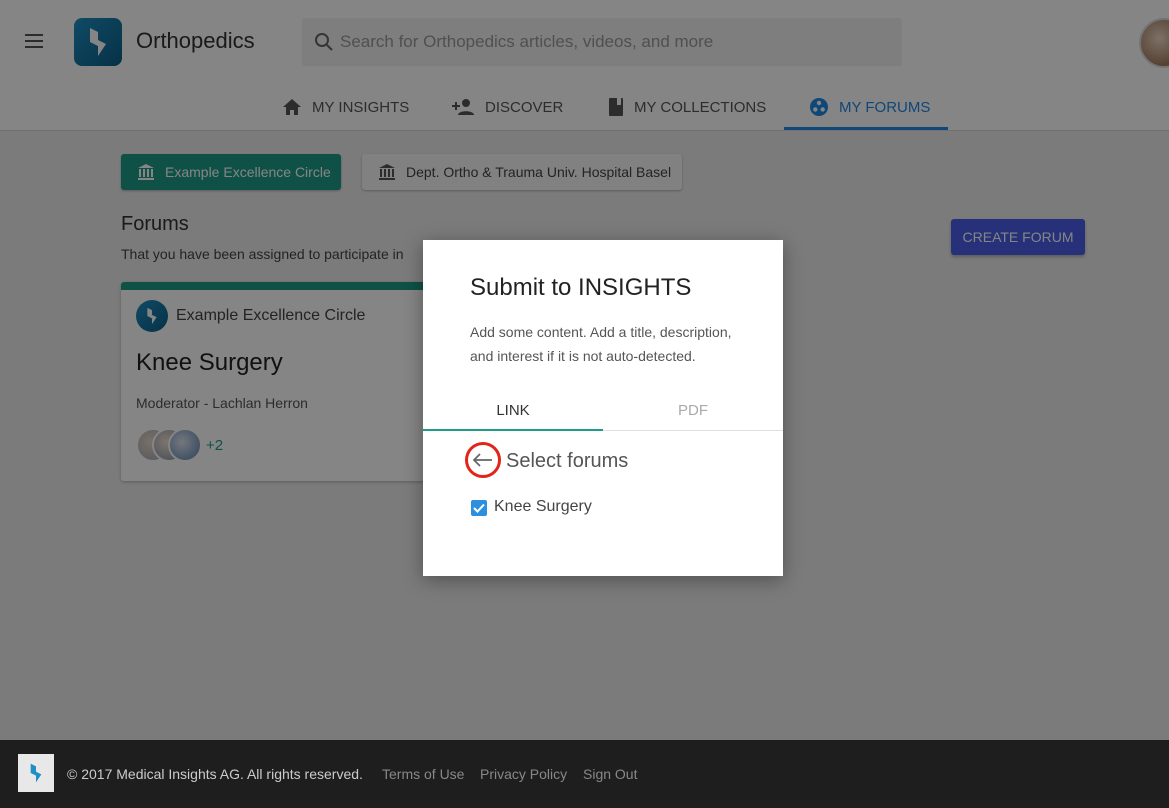  What do you see at coordinates (581, 287) in the screenshot?
I see `dialog-title: Submit to INSIGHTS` at bounding box center [581, 287].